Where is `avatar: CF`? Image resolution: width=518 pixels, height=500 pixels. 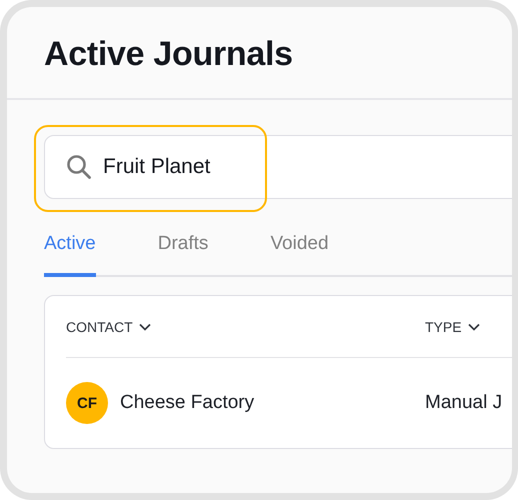
avatar: CF is located at coordinates (87, 403).